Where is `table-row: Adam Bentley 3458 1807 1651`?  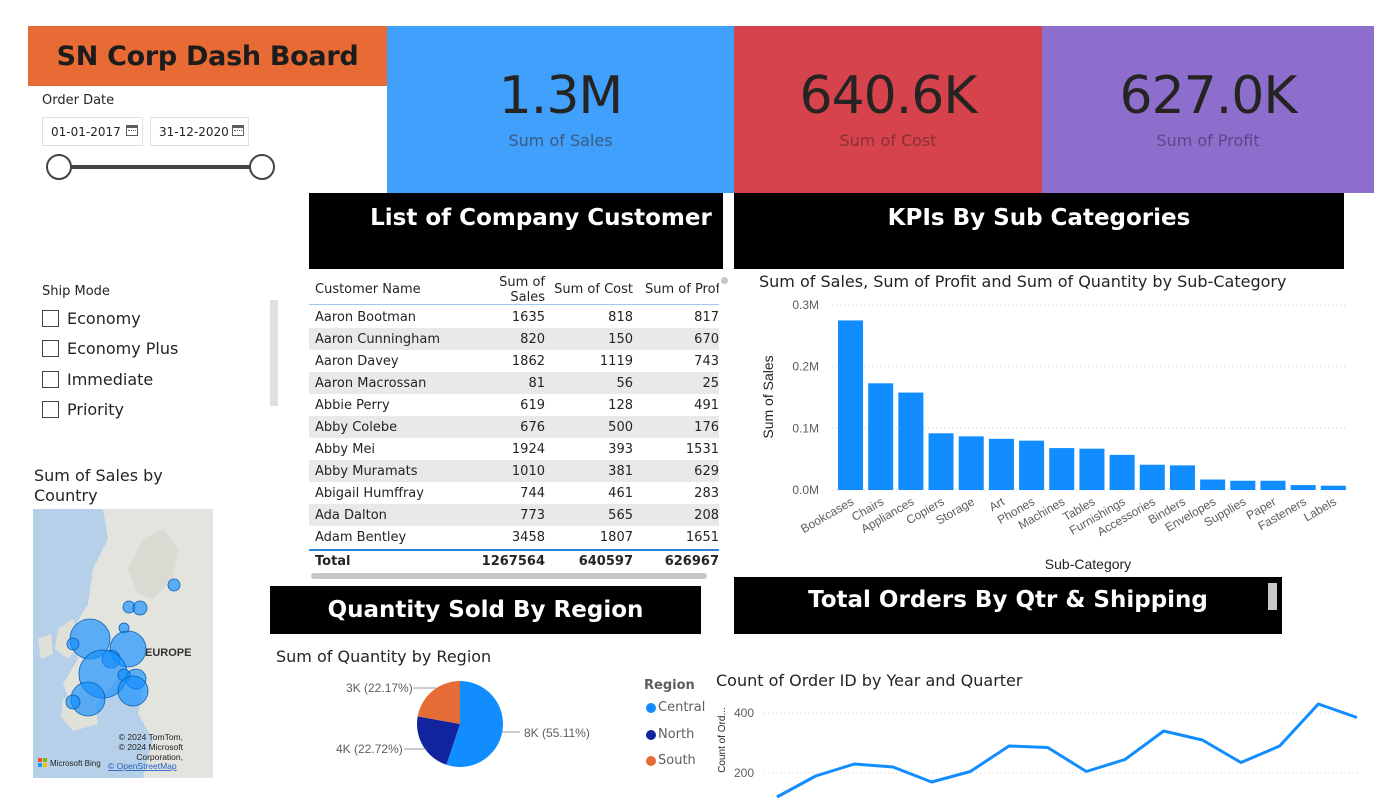
table-row: Adam Bentley 3458 1807 1651 is located at coordinates (514, 537).